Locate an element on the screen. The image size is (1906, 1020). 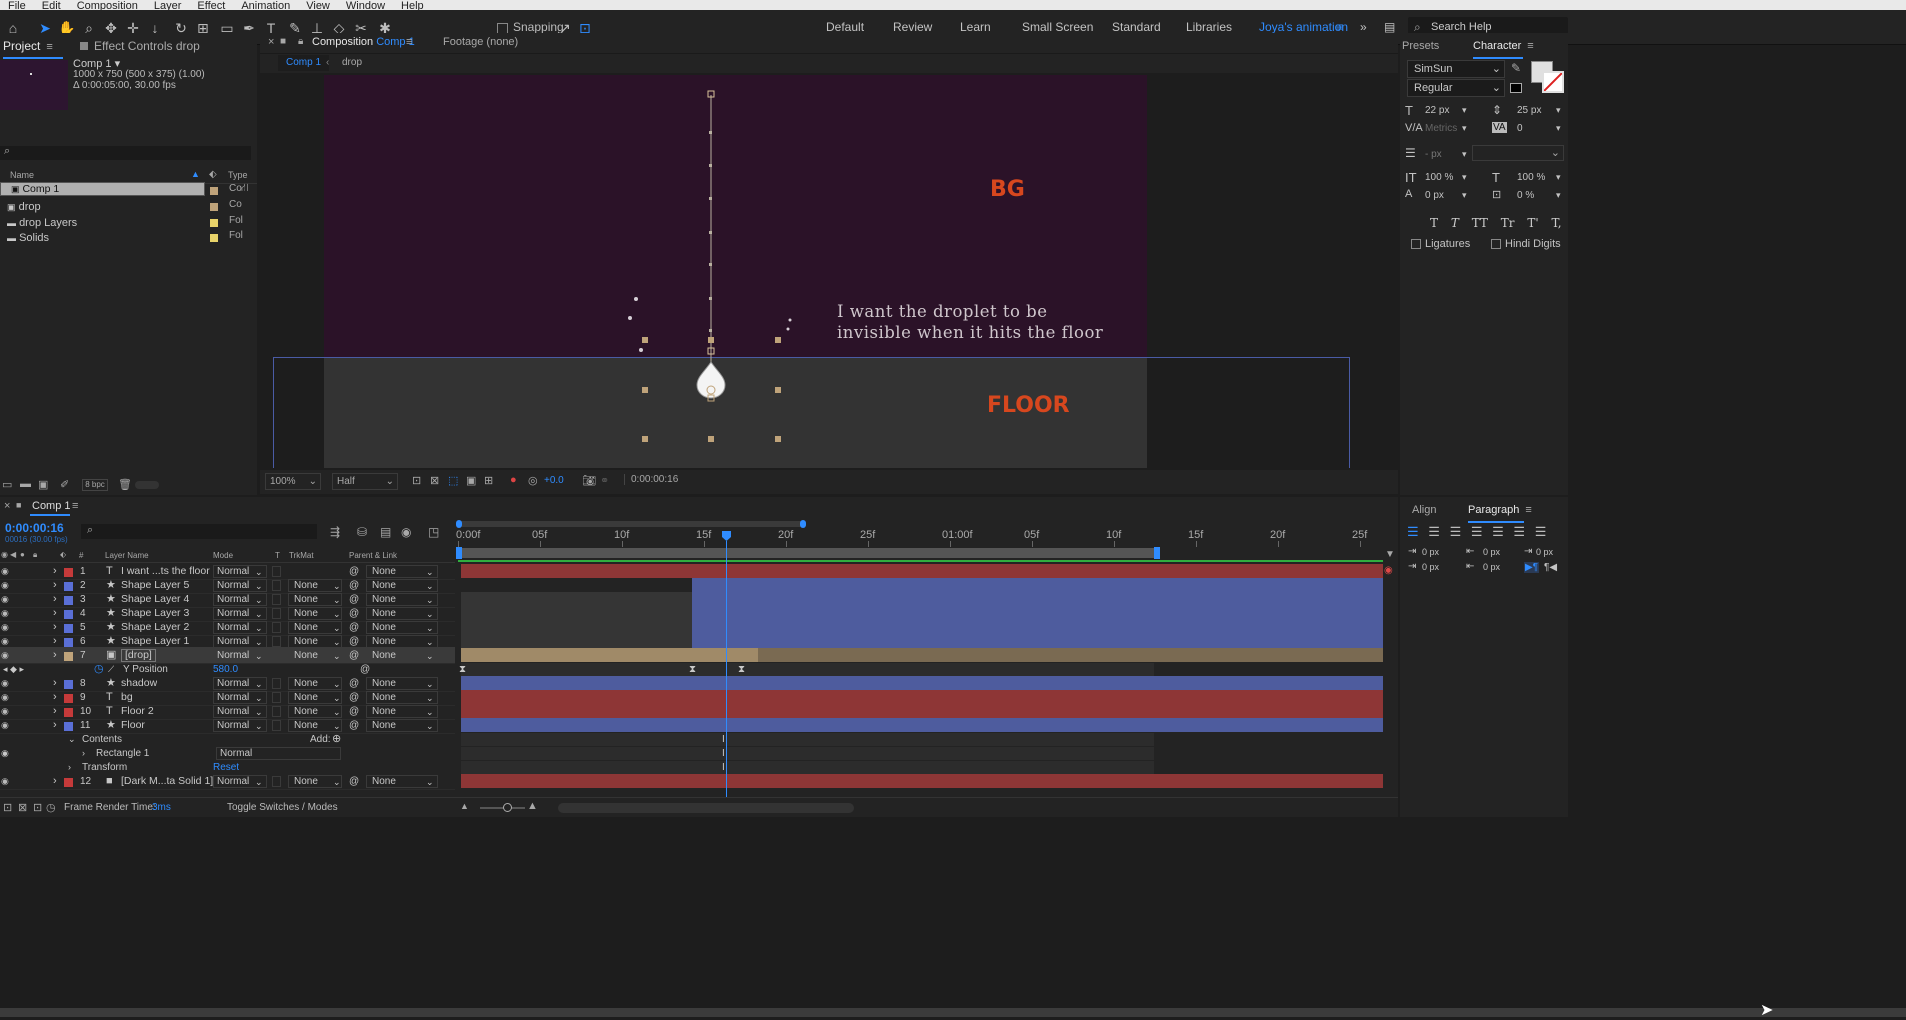
comp-flowchart-icon: ⇶ is located at coordinates (335, 532).